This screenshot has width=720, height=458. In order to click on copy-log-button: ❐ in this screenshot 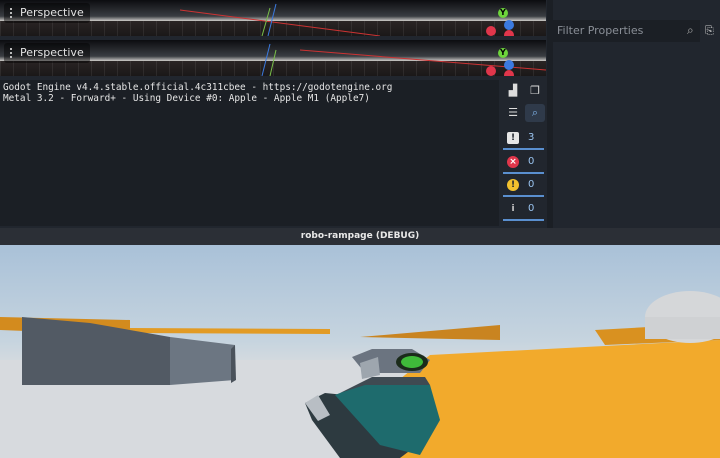, I will do `click(535, 91)`.